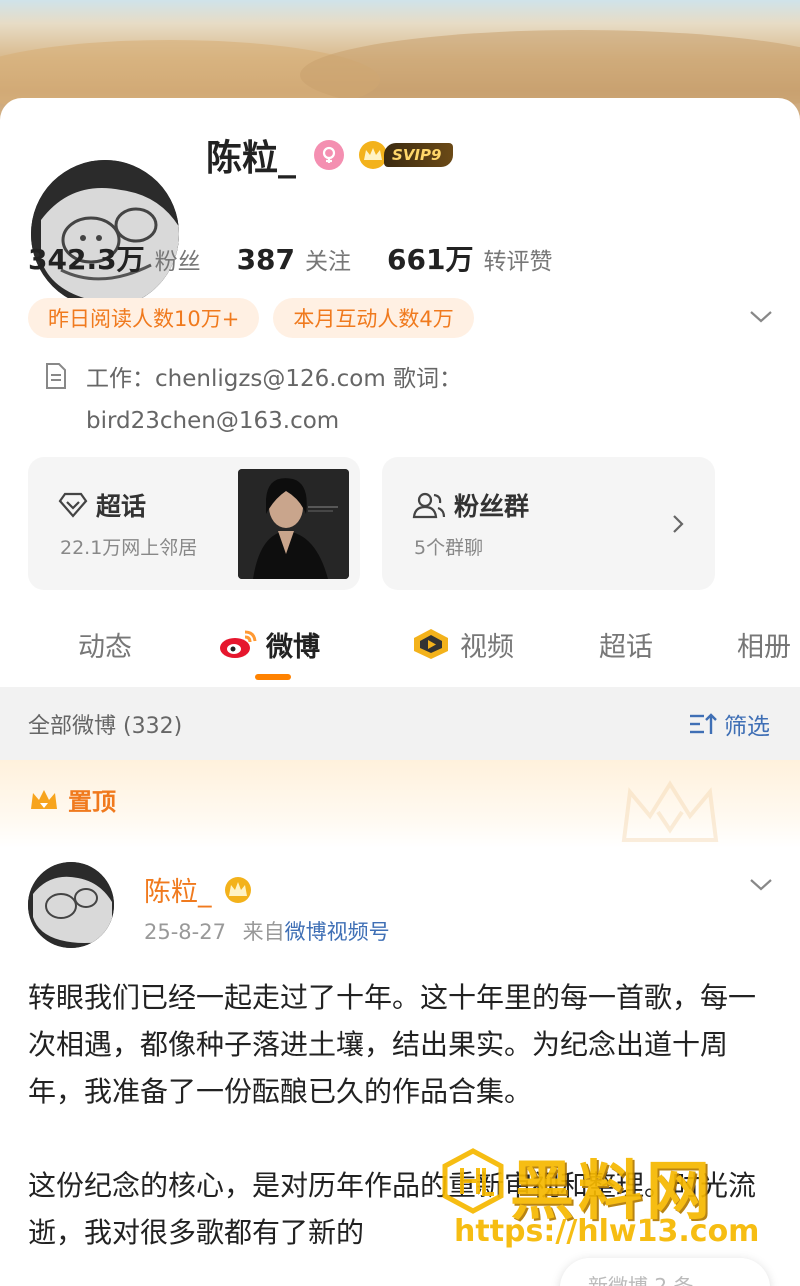  Describe the element at coordinates (400, 804) in the screenshot. I see `pinned-section: 置顶` at that location.